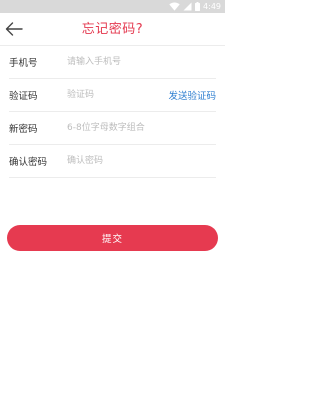  Describe the element at coordinates (174, 6) in the screenshot. I see `wifi-icon` at that location.